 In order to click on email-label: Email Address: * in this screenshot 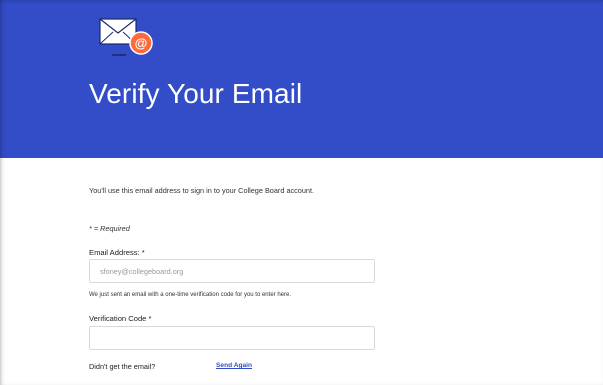, I will do `click(117, 252)`.